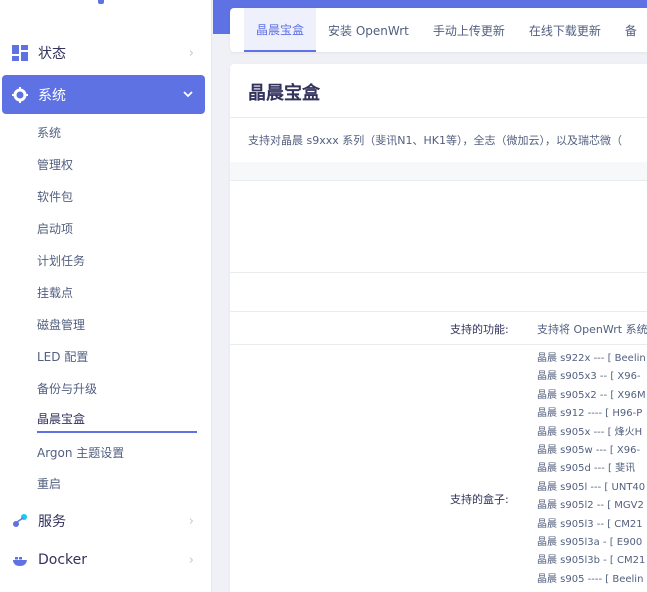 This screenshot has width=647, height=592. What do you see at coordinates (101, 2) in the screenshot?
I see `logo-icon` at bounding box center [101, 2].